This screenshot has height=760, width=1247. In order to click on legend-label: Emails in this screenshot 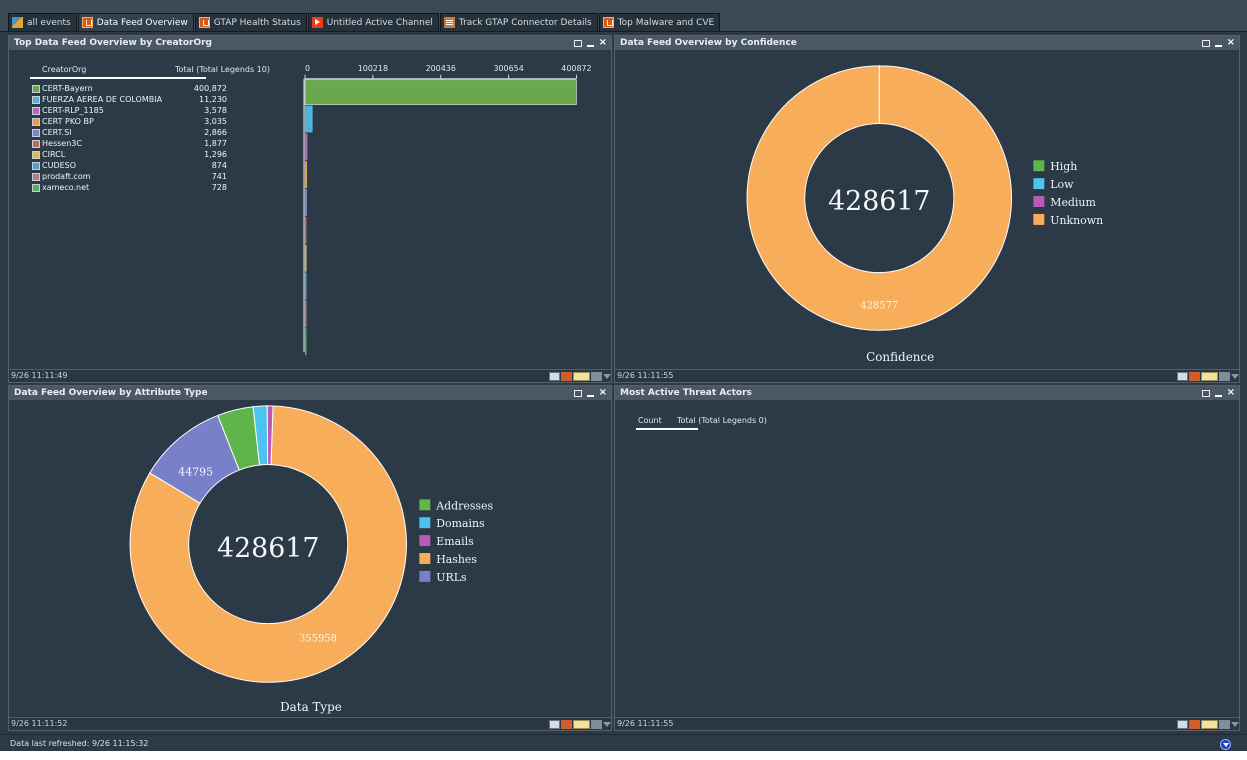, I will do `click(455, 541)`.